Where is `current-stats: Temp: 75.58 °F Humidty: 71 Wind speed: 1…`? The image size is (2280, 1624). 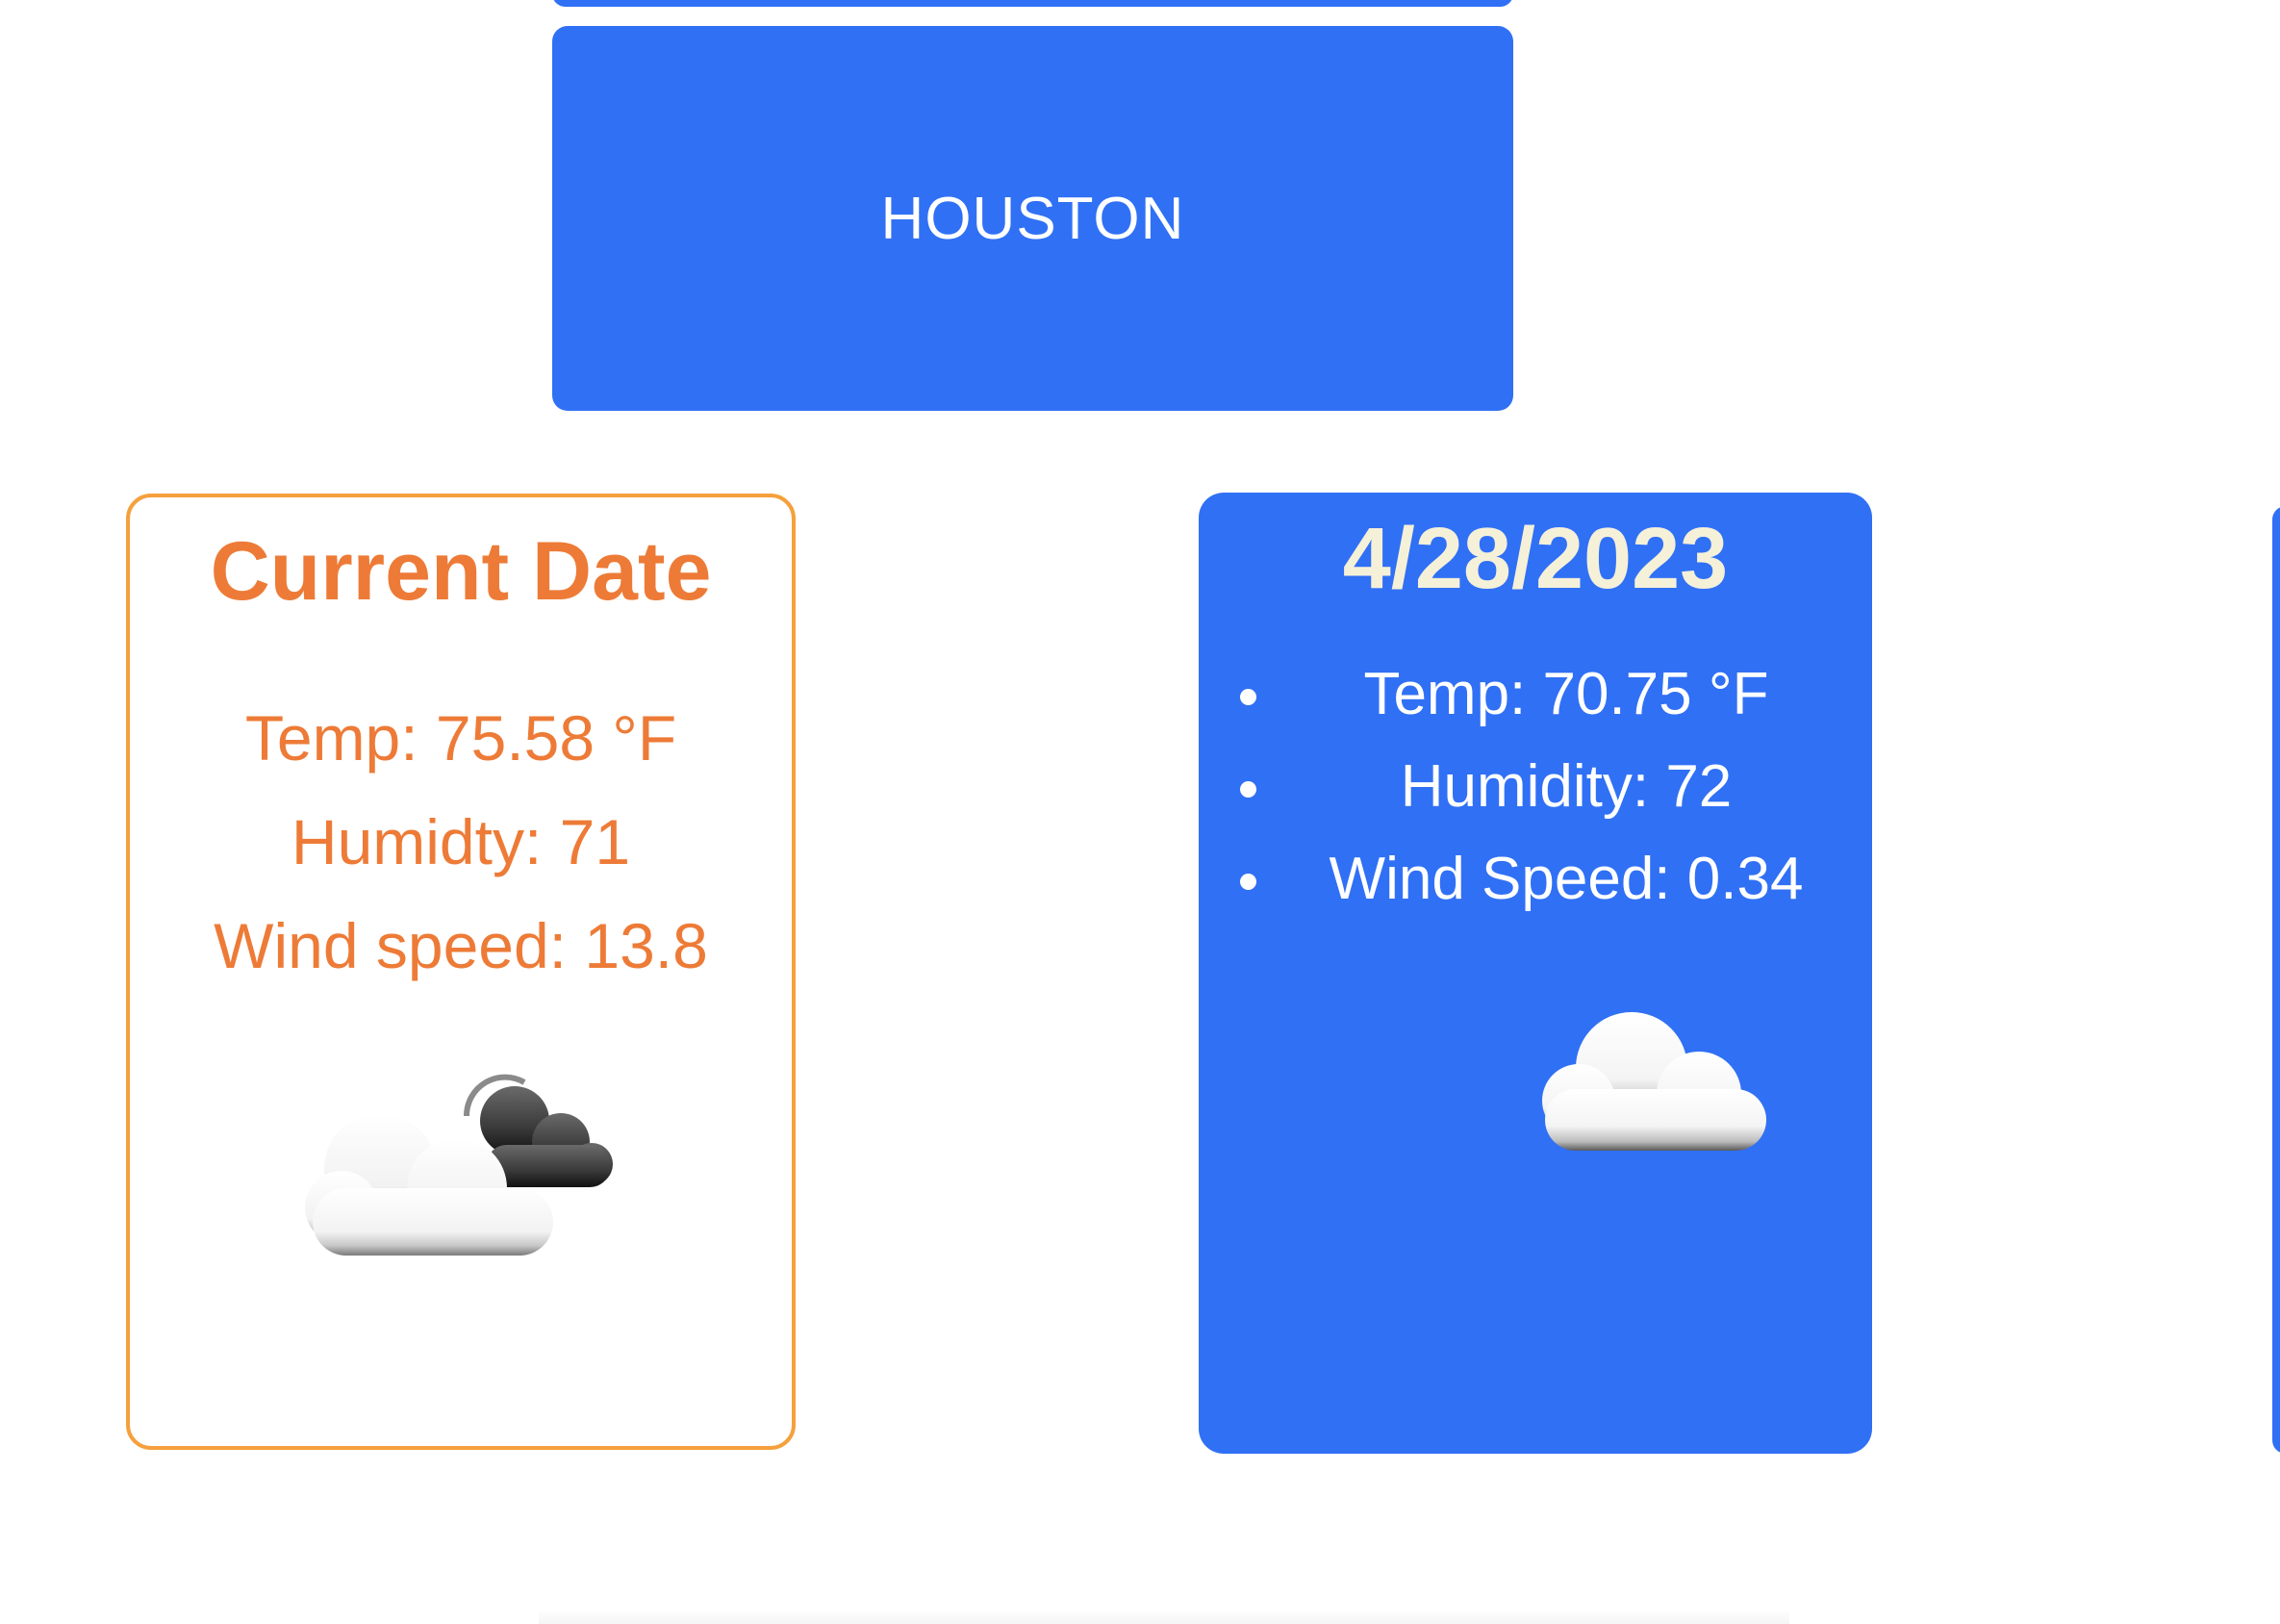
current-stats: Temp: 75.58 °F Humidty: 71 Wind speed: 1… is located at coordinates (461, 842).